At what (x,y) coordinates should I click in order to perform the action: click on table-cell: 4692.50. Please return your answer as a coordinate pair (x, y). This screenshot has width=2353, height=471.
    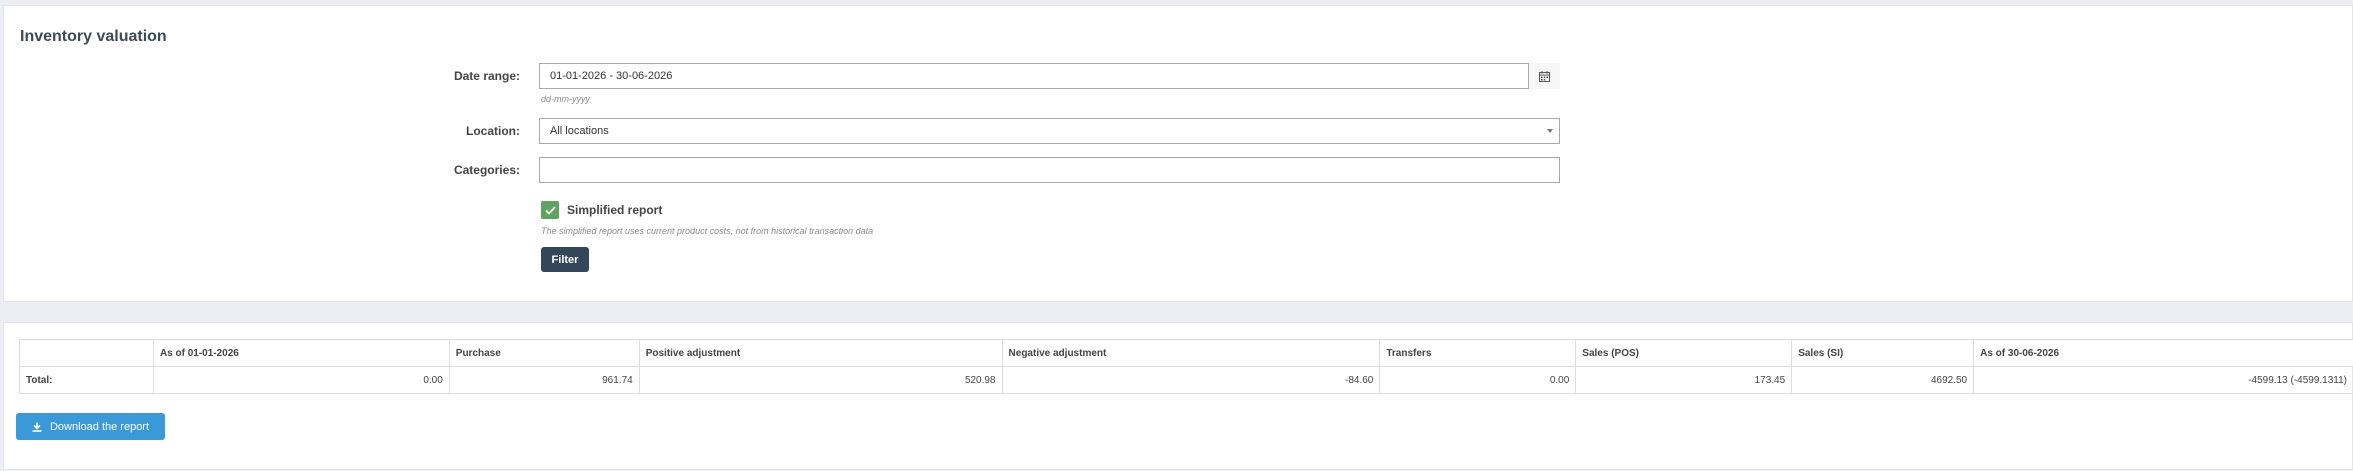
    Looking at the image, I should click on (1883, 380).